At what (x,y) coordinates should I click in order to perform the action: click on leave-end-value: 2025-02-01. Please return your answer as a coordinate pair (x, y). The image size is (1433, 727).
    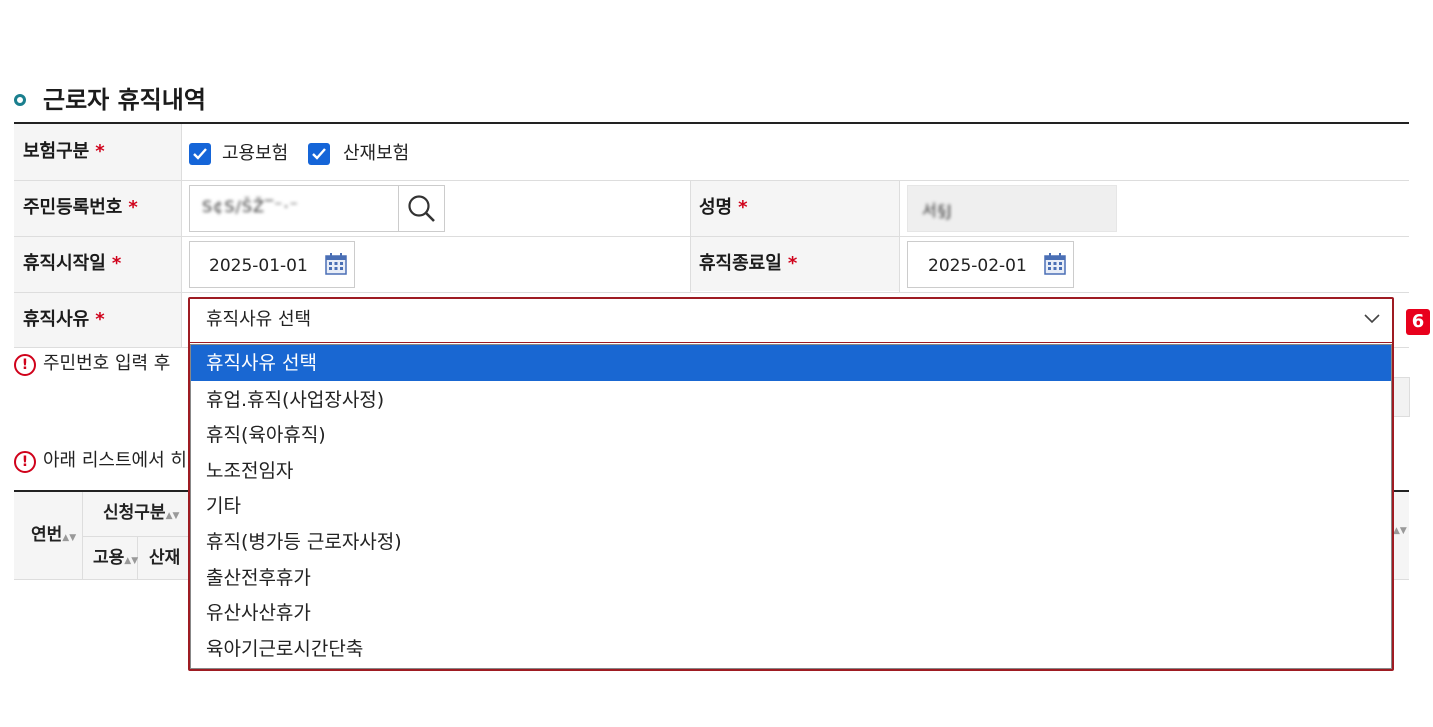
    Looking at the image, I should click on (977, 266).